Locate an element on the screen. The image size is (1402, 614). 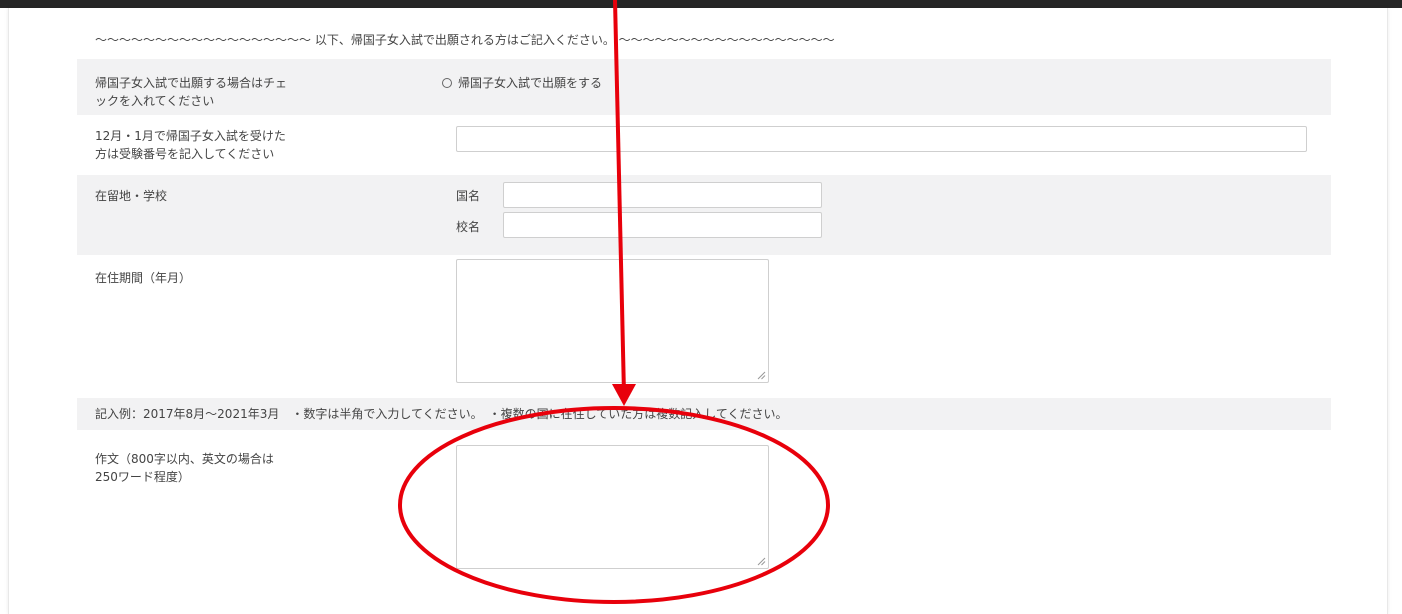
school-label: 校名 is located at coordinates (468, 227).